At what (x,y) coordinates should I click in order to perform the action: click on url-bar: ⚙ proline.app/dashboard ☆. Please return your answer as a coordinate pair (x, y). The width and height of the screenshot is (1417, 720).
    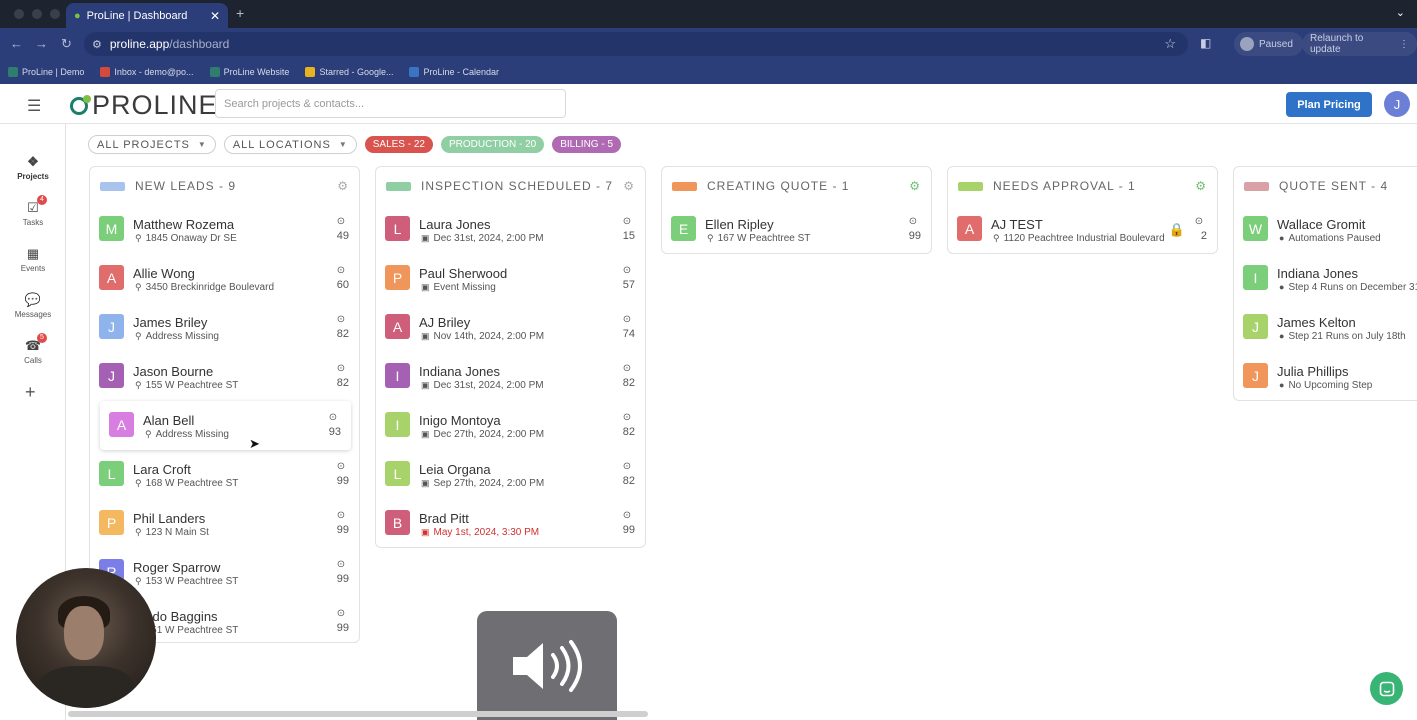
    Looking at the image, I should click on (636, 44).